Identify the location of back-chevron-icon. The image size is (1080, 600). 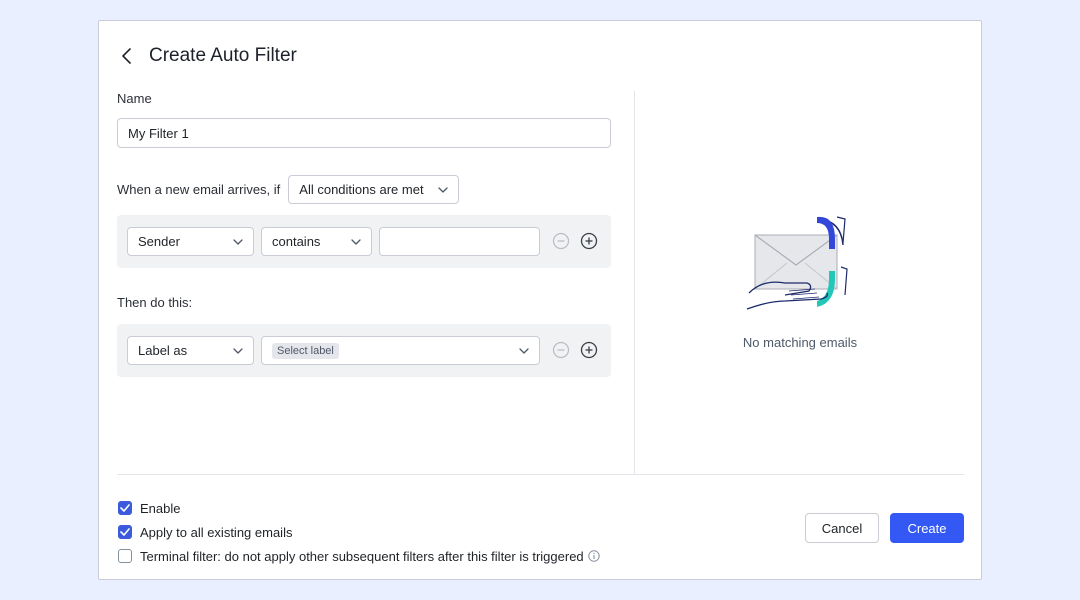
(127, 56).